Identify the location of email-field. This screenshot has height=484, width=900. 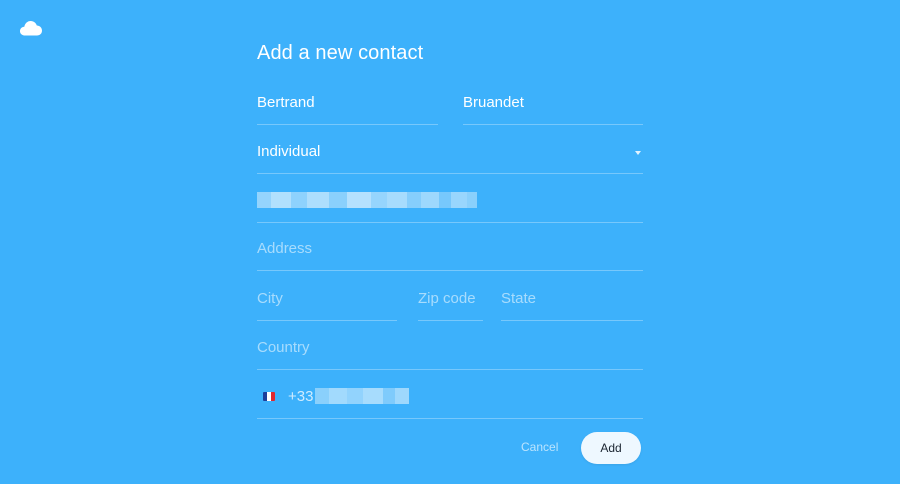
(450, 205).